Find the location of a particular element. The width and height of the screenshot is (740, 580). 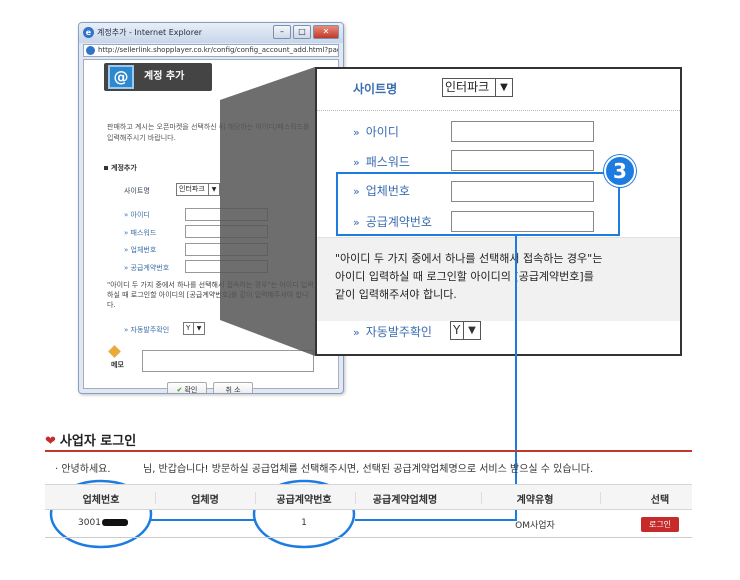

title-divider is located at coordinates (368, 451).